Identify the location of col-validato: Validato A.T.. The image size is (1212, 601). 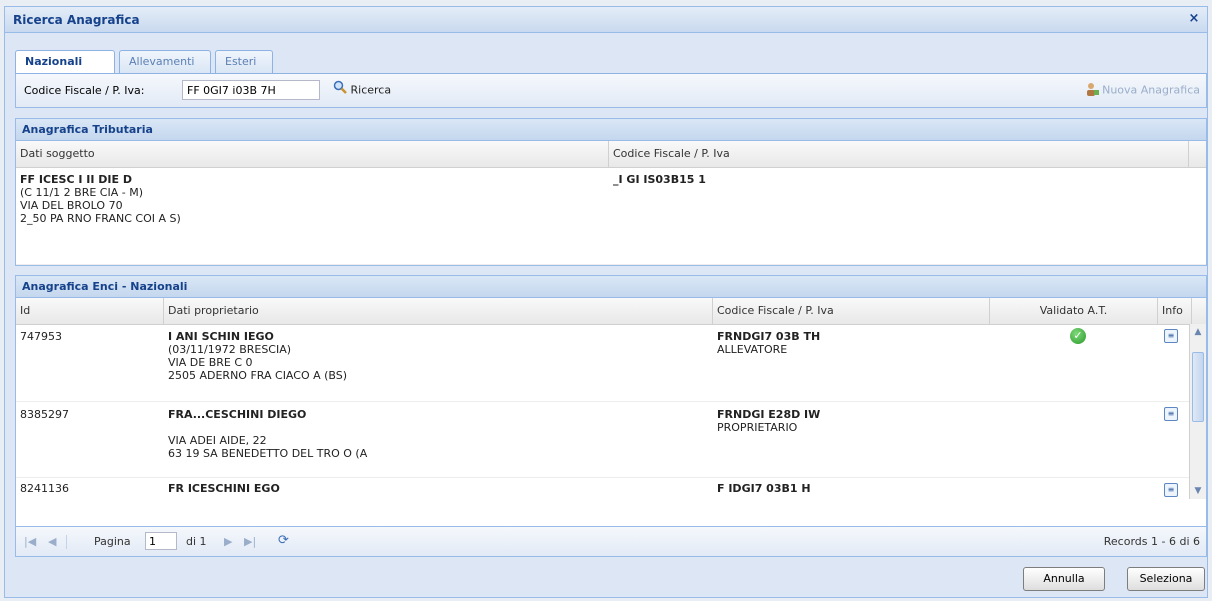
(1074, 311).